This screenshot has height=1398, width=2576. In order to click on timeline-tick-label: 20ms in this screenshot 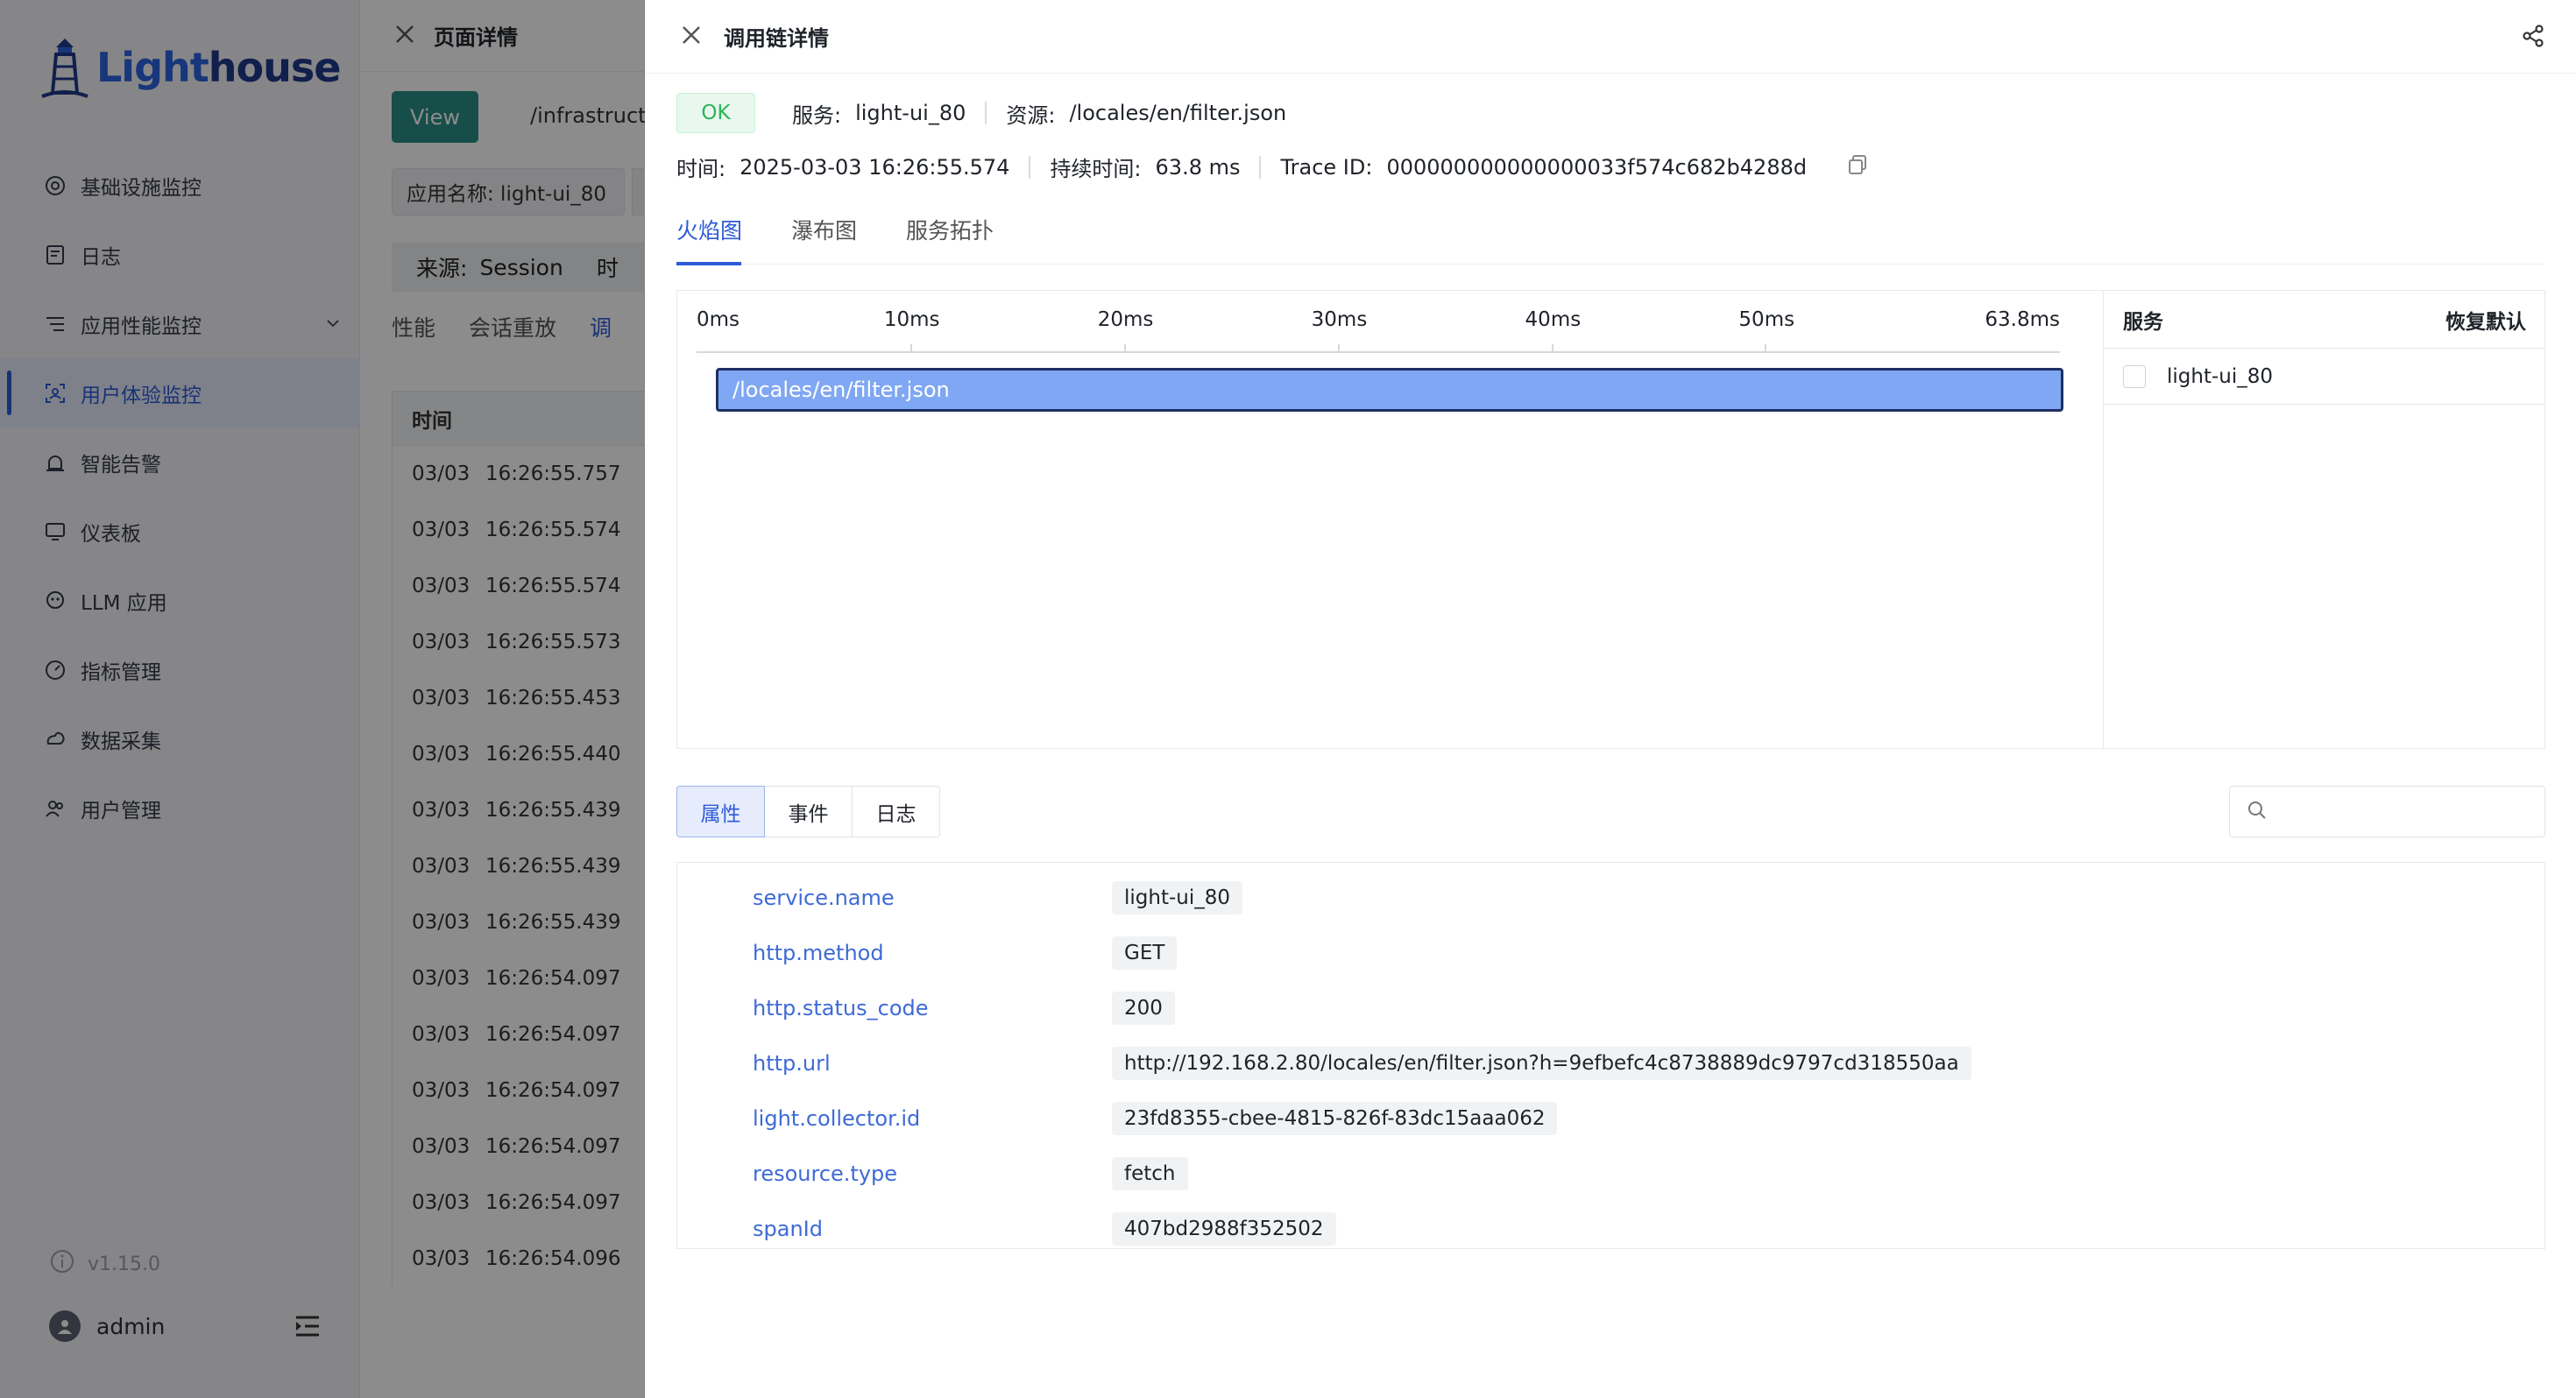, I will do `click(1125, 319)`.